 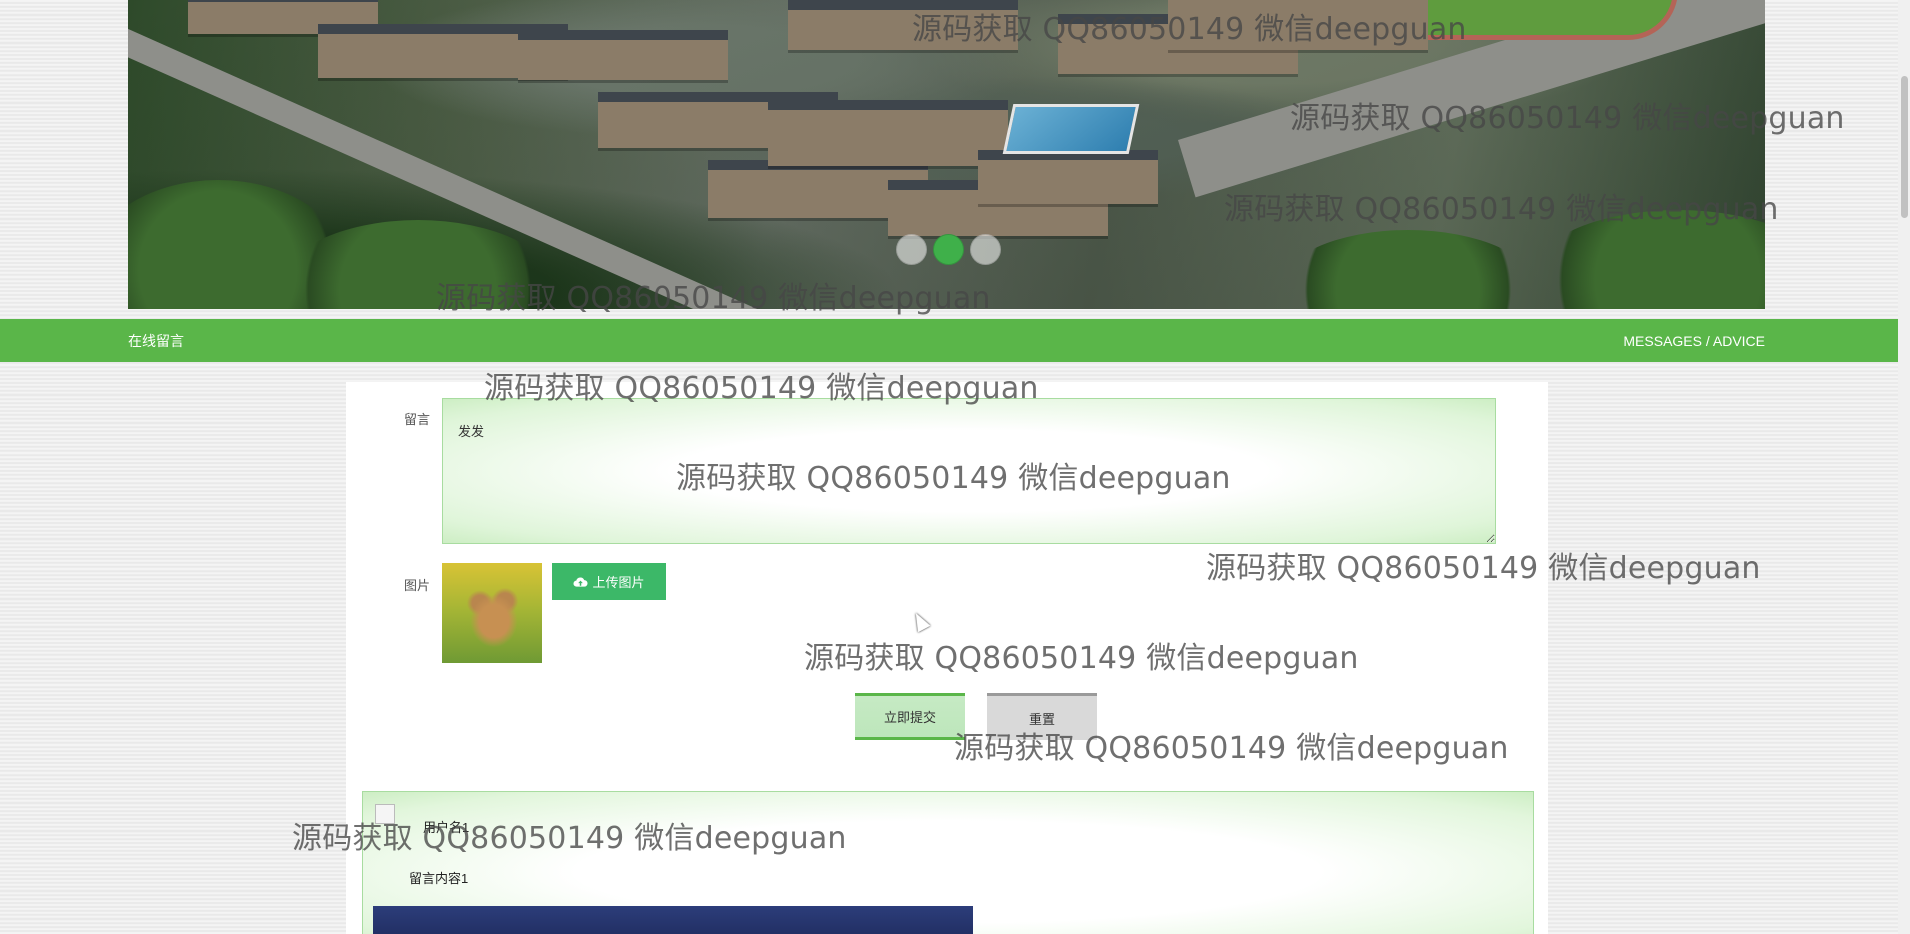 What do you see at coordinates (1694, 340) in the screenshot?
I see `section-subtitle: MESSAGES / ADVICE` at bounding box center [1694, 340].